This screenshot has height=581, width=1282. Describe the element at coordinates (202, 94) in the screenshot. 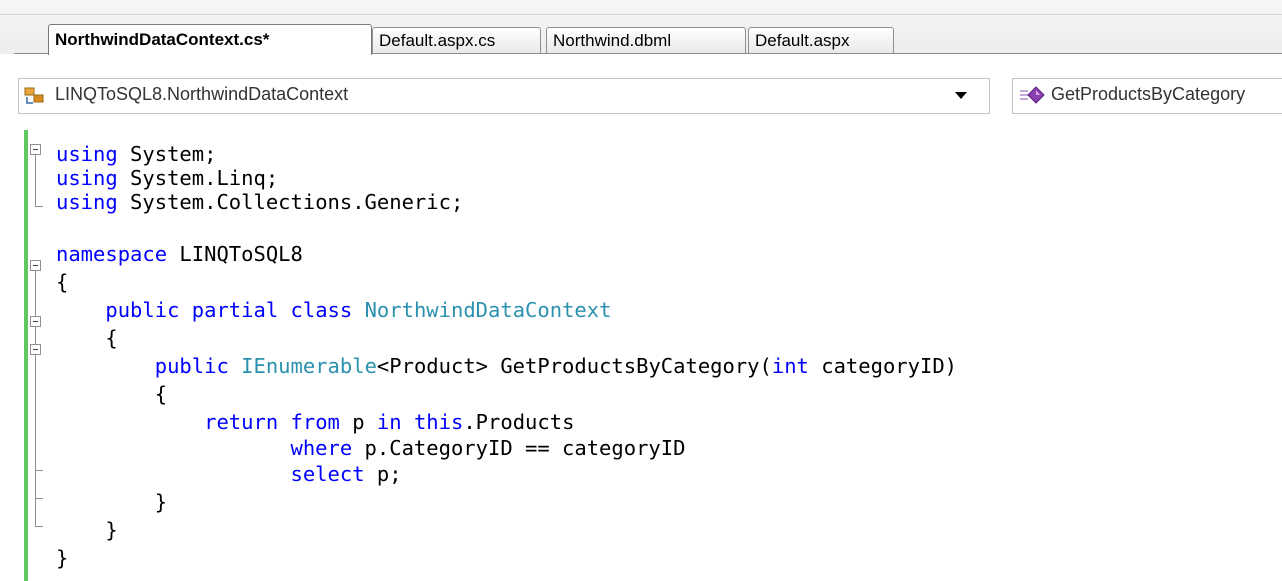

I see `type-dropdown-value: LINQToSQL8.NorthwindDataContext` at that location.